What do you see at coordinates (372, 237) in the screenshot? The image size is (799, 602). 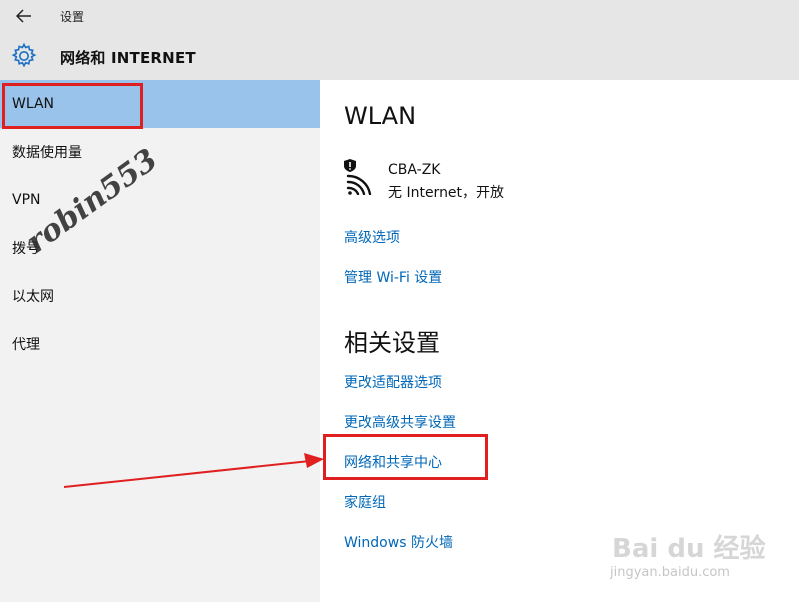 I see `advanced-options-link: 高级选项` at bounding box center [372, 237].